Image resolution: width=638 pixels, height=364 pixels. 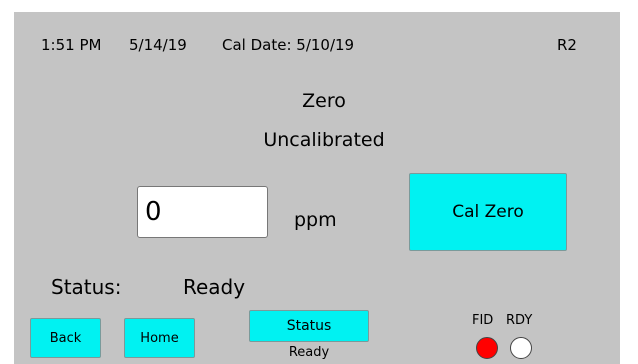 I want to click on header-date: 5/14/19, so click(x=158, y=45).